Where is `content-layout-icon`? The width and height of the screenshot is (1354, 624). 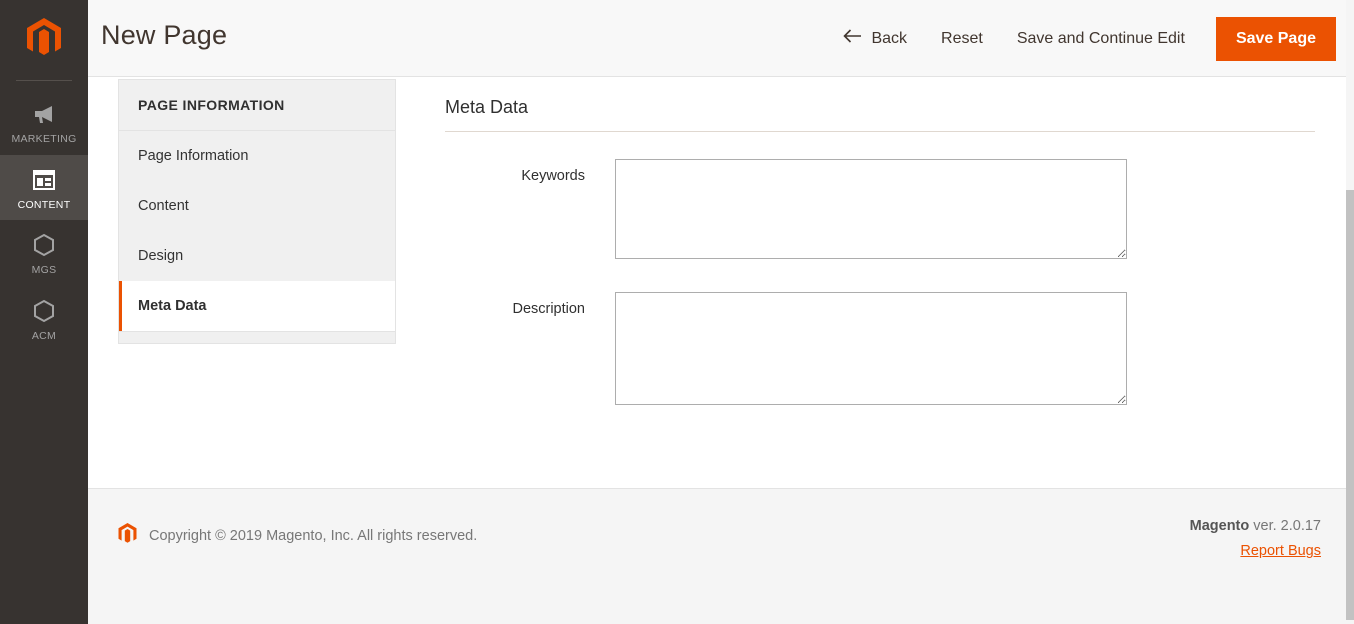
content-layout-icon is located at coordinates (44, 180).